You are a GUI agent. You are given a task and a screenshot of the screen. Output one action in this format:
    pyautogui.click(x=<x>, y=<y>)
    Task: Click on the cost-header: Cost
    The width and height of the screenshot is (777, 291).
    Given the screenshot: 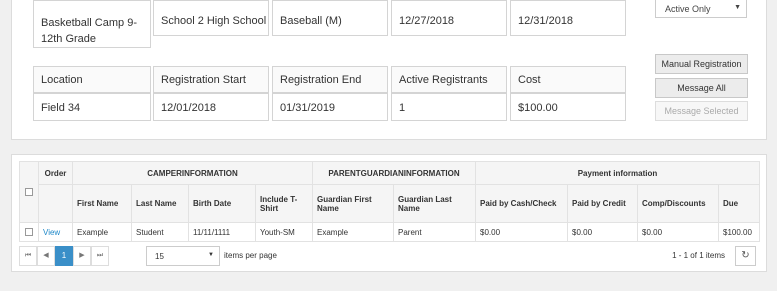 What is the action you would take?
    pyautogui.click(x=568, y=79)
    